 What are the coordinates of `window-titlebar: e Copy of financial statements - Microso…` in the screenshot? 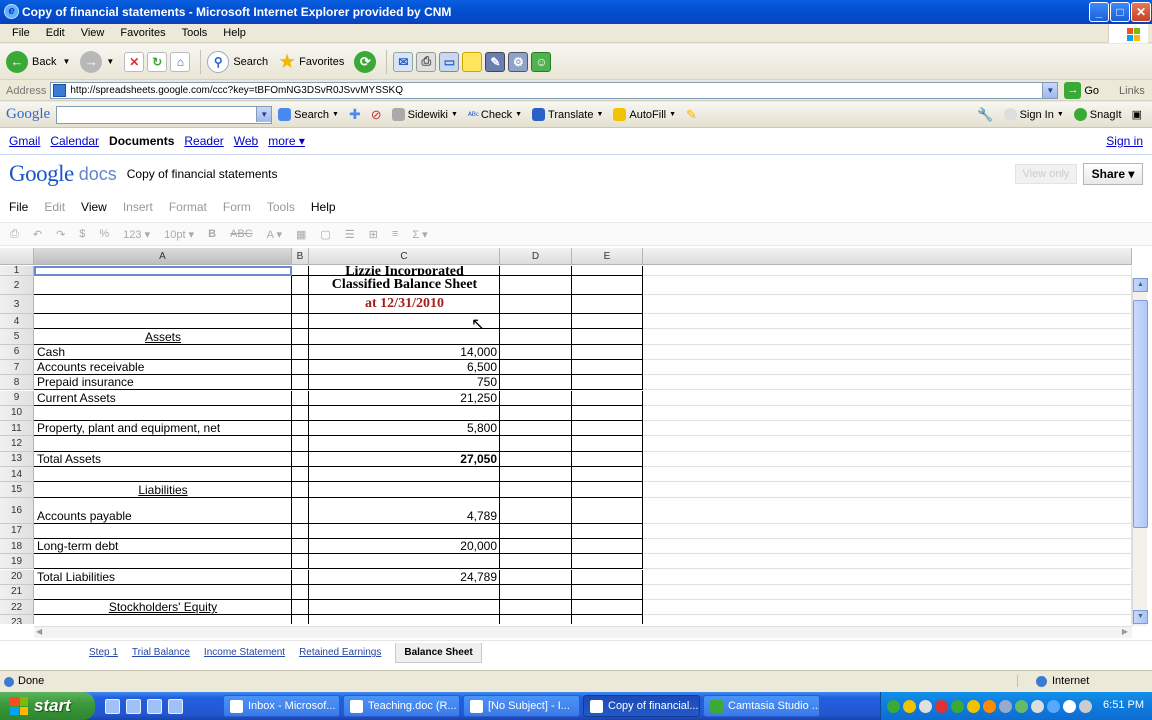 It's located at (576, 12).